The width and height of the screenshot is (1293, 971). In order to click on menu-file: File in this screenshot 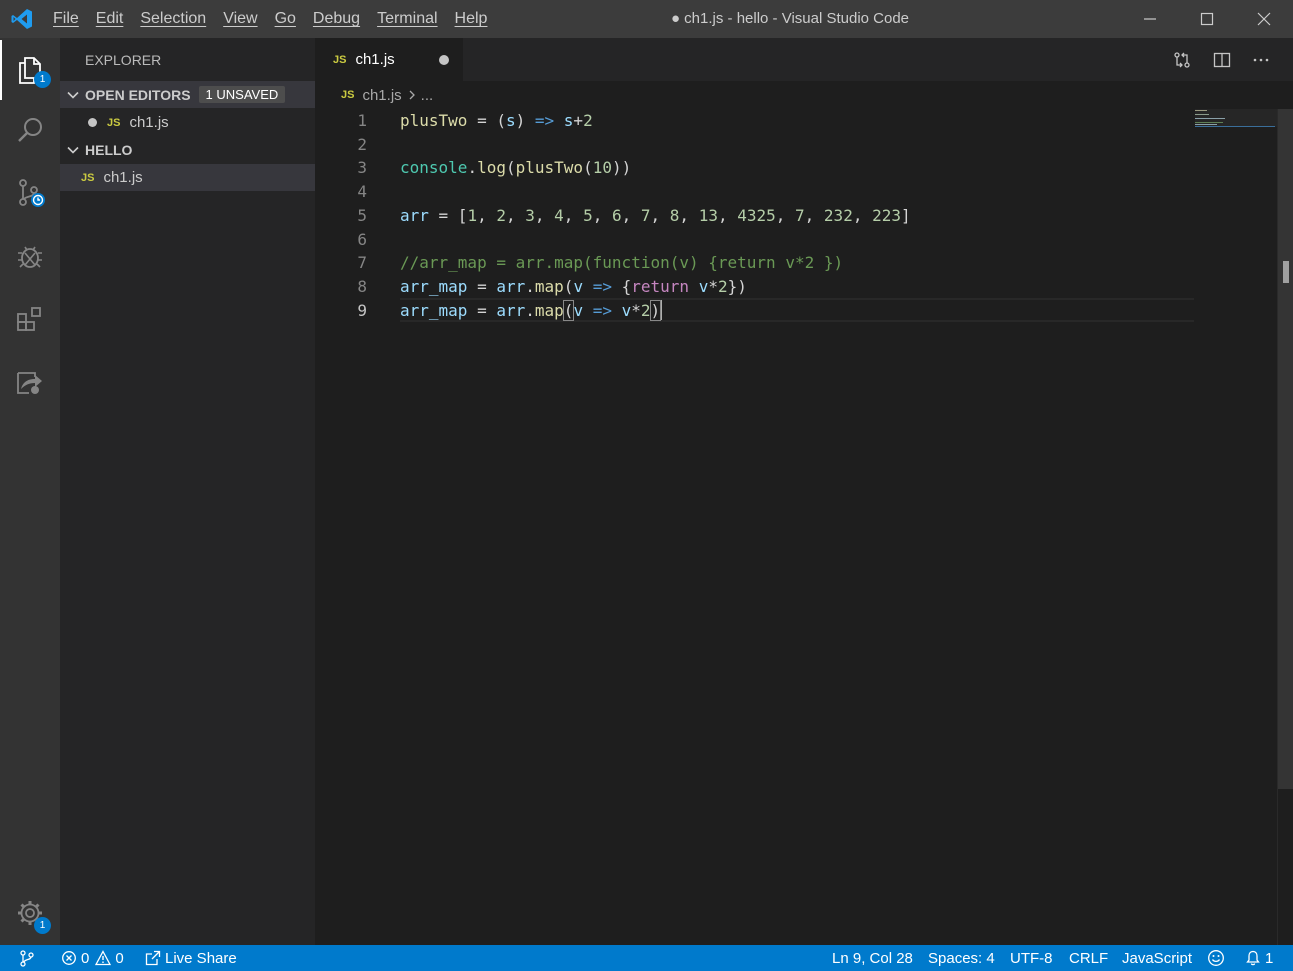, I will do `click(65, 19)`.